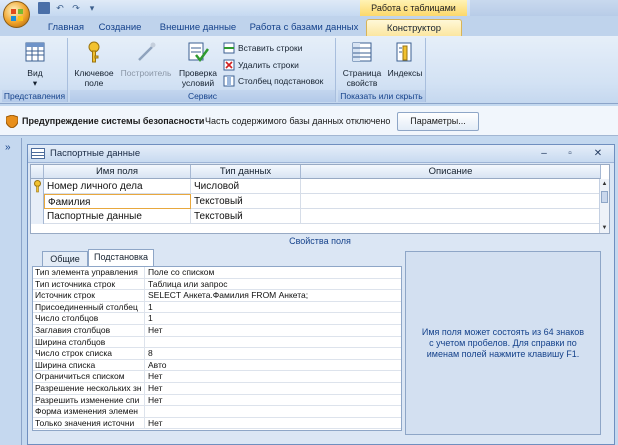  I want to click on scroll-down-icon: ▼, so click(604, 228).